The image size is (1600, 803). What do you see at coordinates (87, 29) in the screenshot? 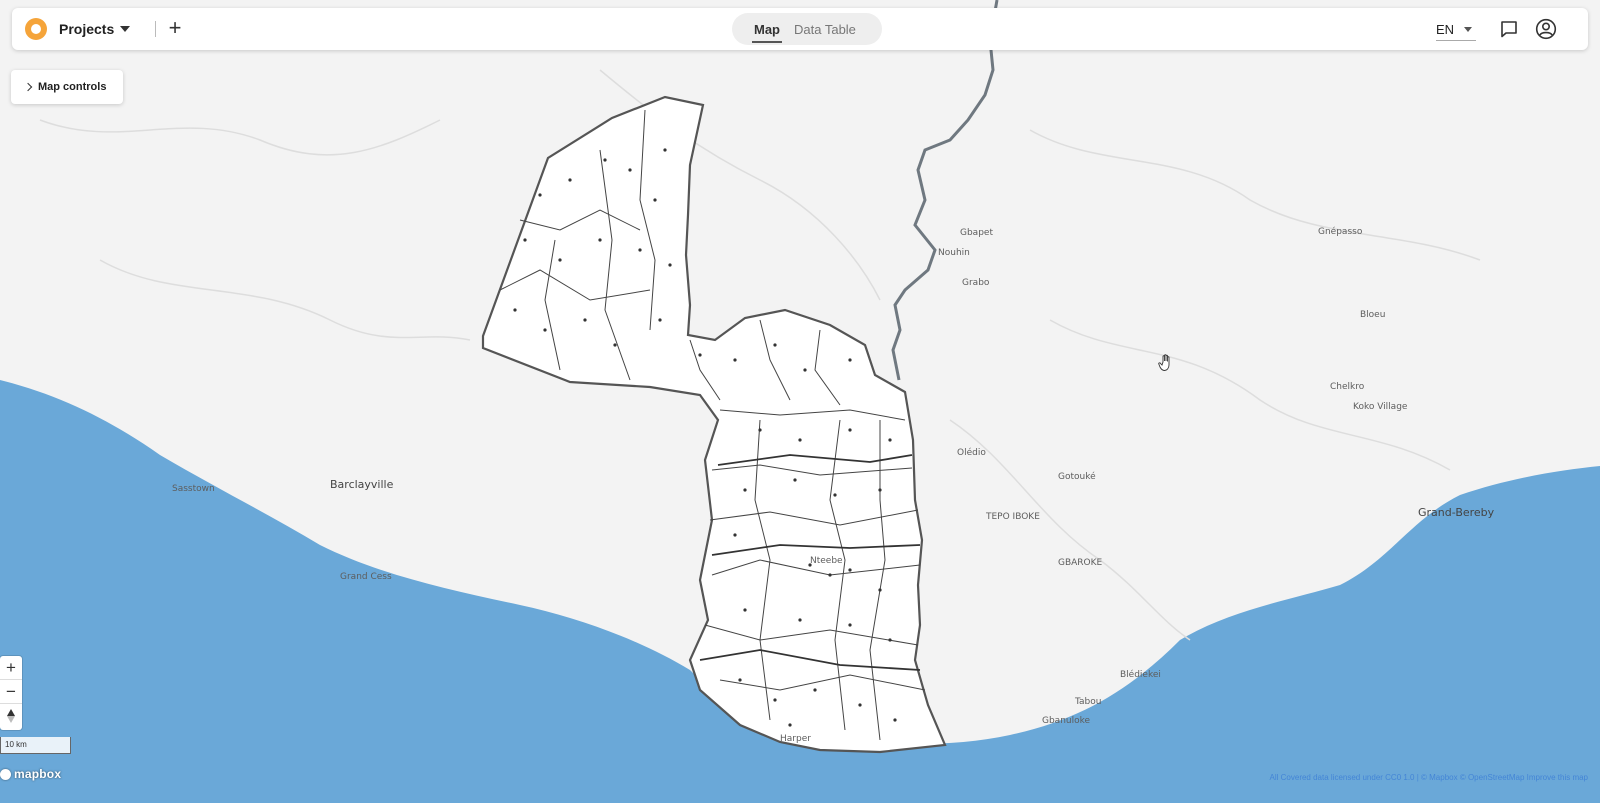
I see `projects-label: Projects` at bounding box center [87, 29].